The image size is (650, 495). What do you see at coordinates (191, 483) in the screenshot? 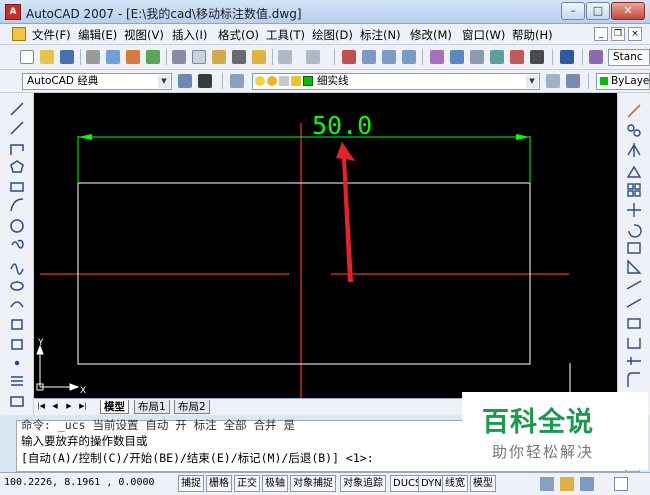
I see `snap-toggle: 捕捉` at bounding box center [191, 483].